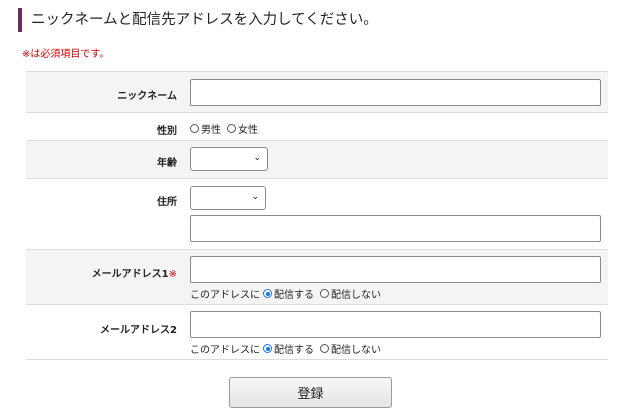 This screenshot has width=622, height=416. What do you see at coordinates (294, 350) in the screenshot?
I see `email2-deliver-label: 配信する` at bounding box center [294, 350].